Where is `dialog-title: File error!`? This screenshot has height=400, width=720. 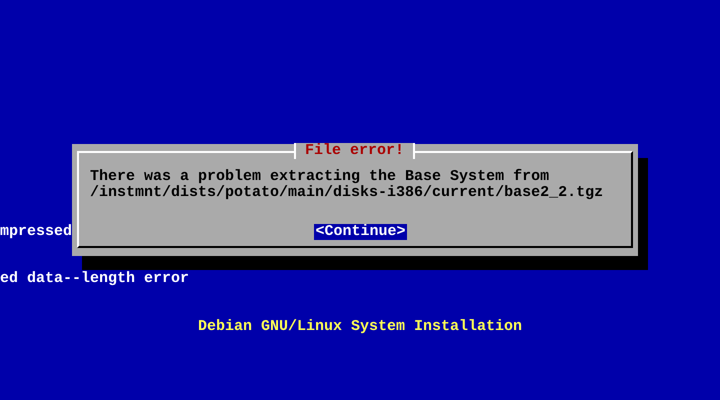 dialog-title: File error! is located at coordinates (355, 151).